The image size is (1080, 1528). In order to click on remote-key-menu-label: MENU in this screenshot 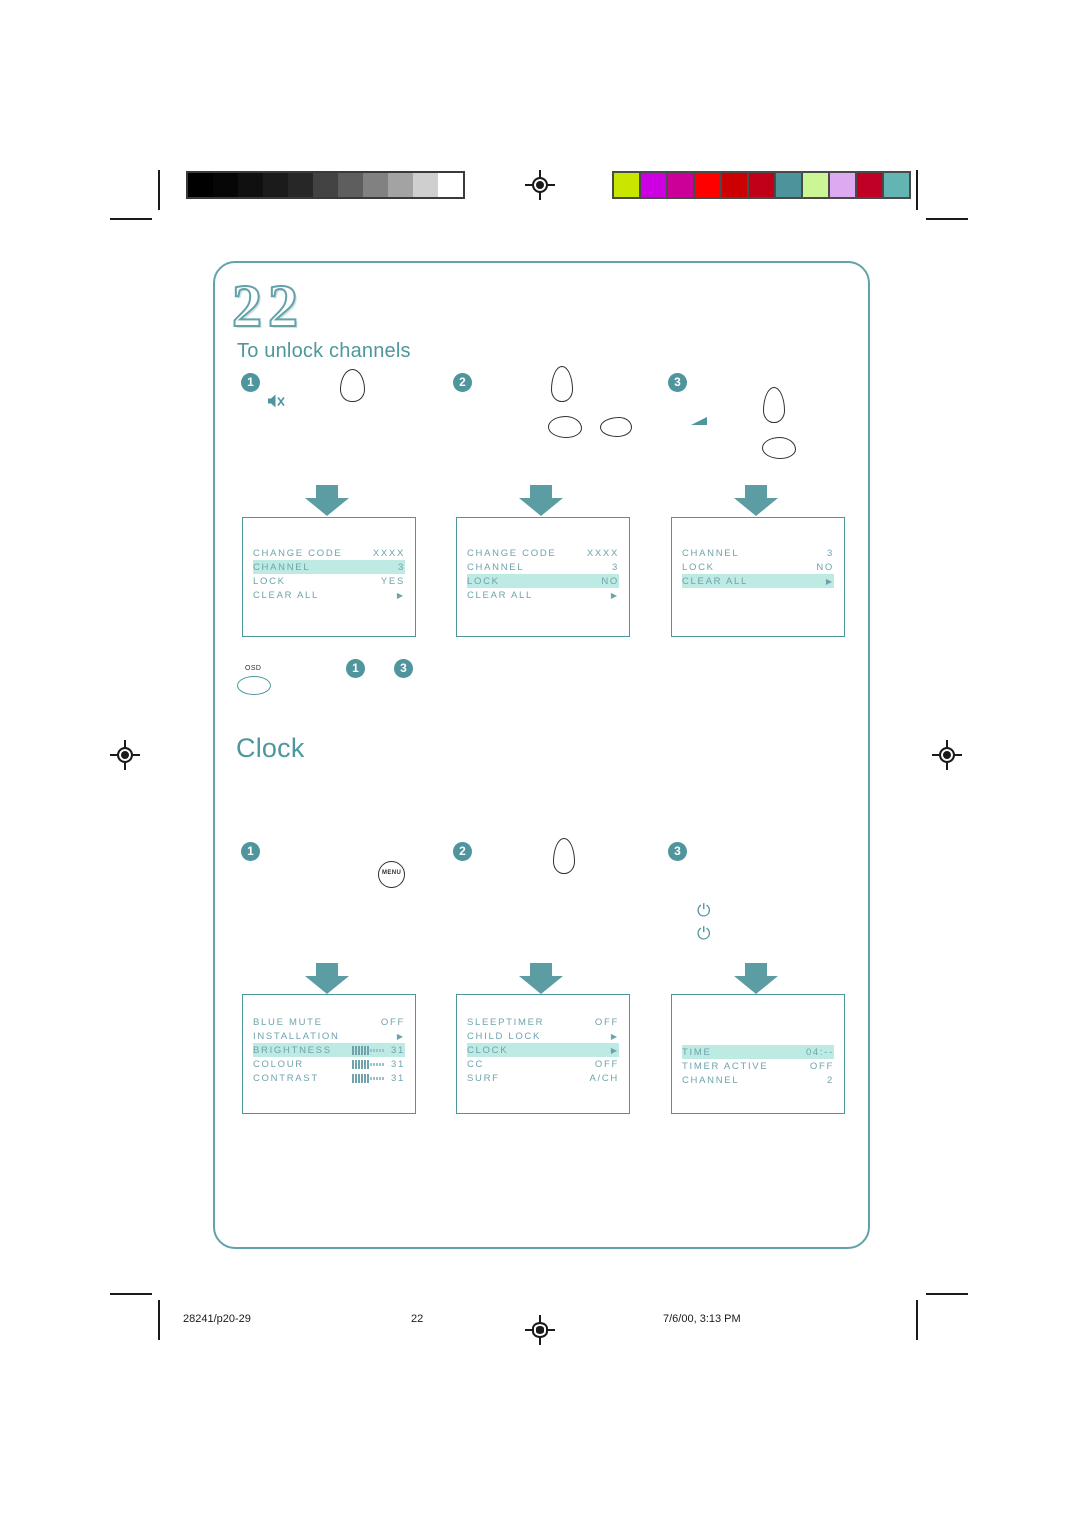, I will do `click(392, 873)`.